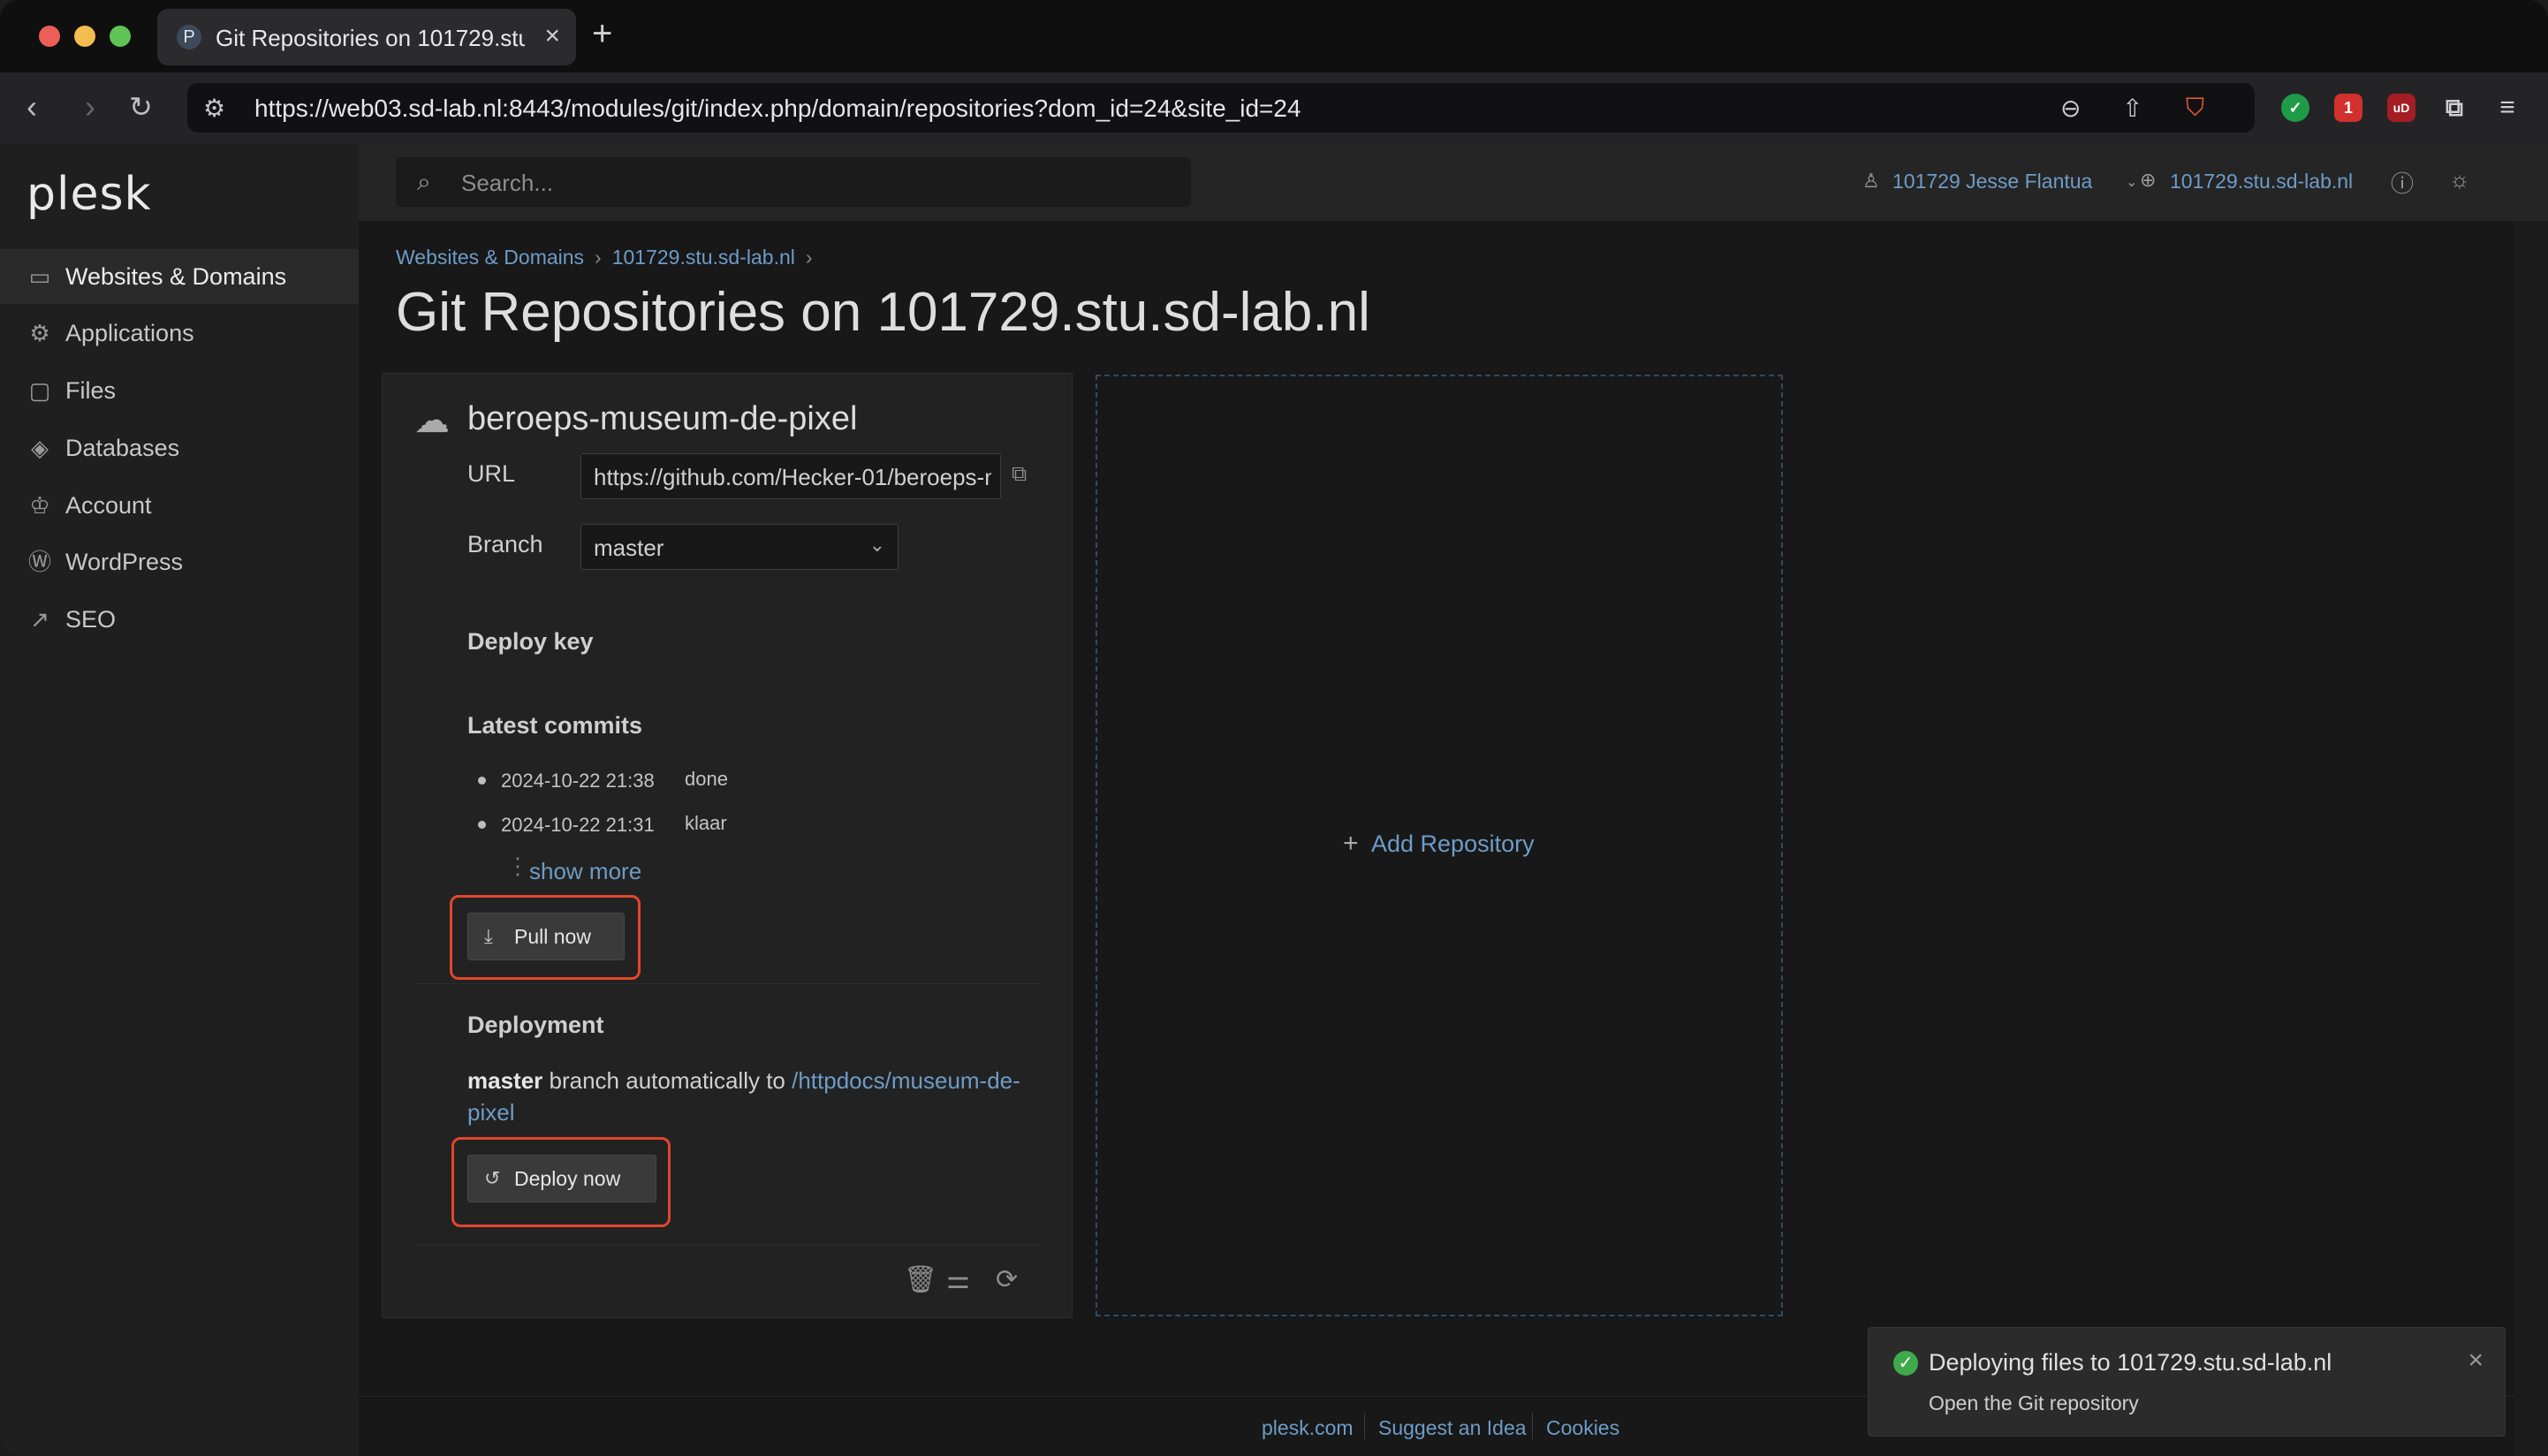 This screenshot has height=1456, width=2548. I want to click on sidebar-item-websites-domains: ▭ Websites & Domains, so click(179, 276).